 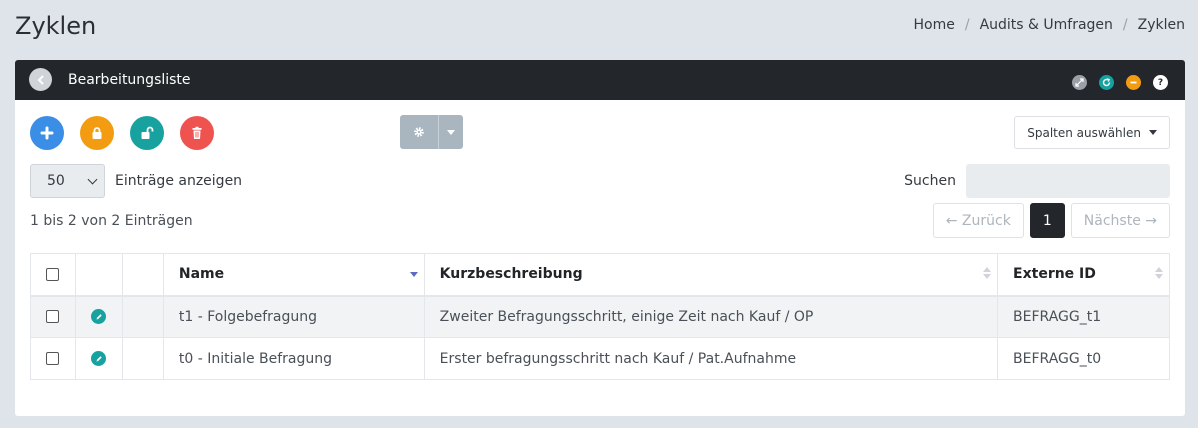 I want to click on search-label: Suchen, so click(x=930, y=181).